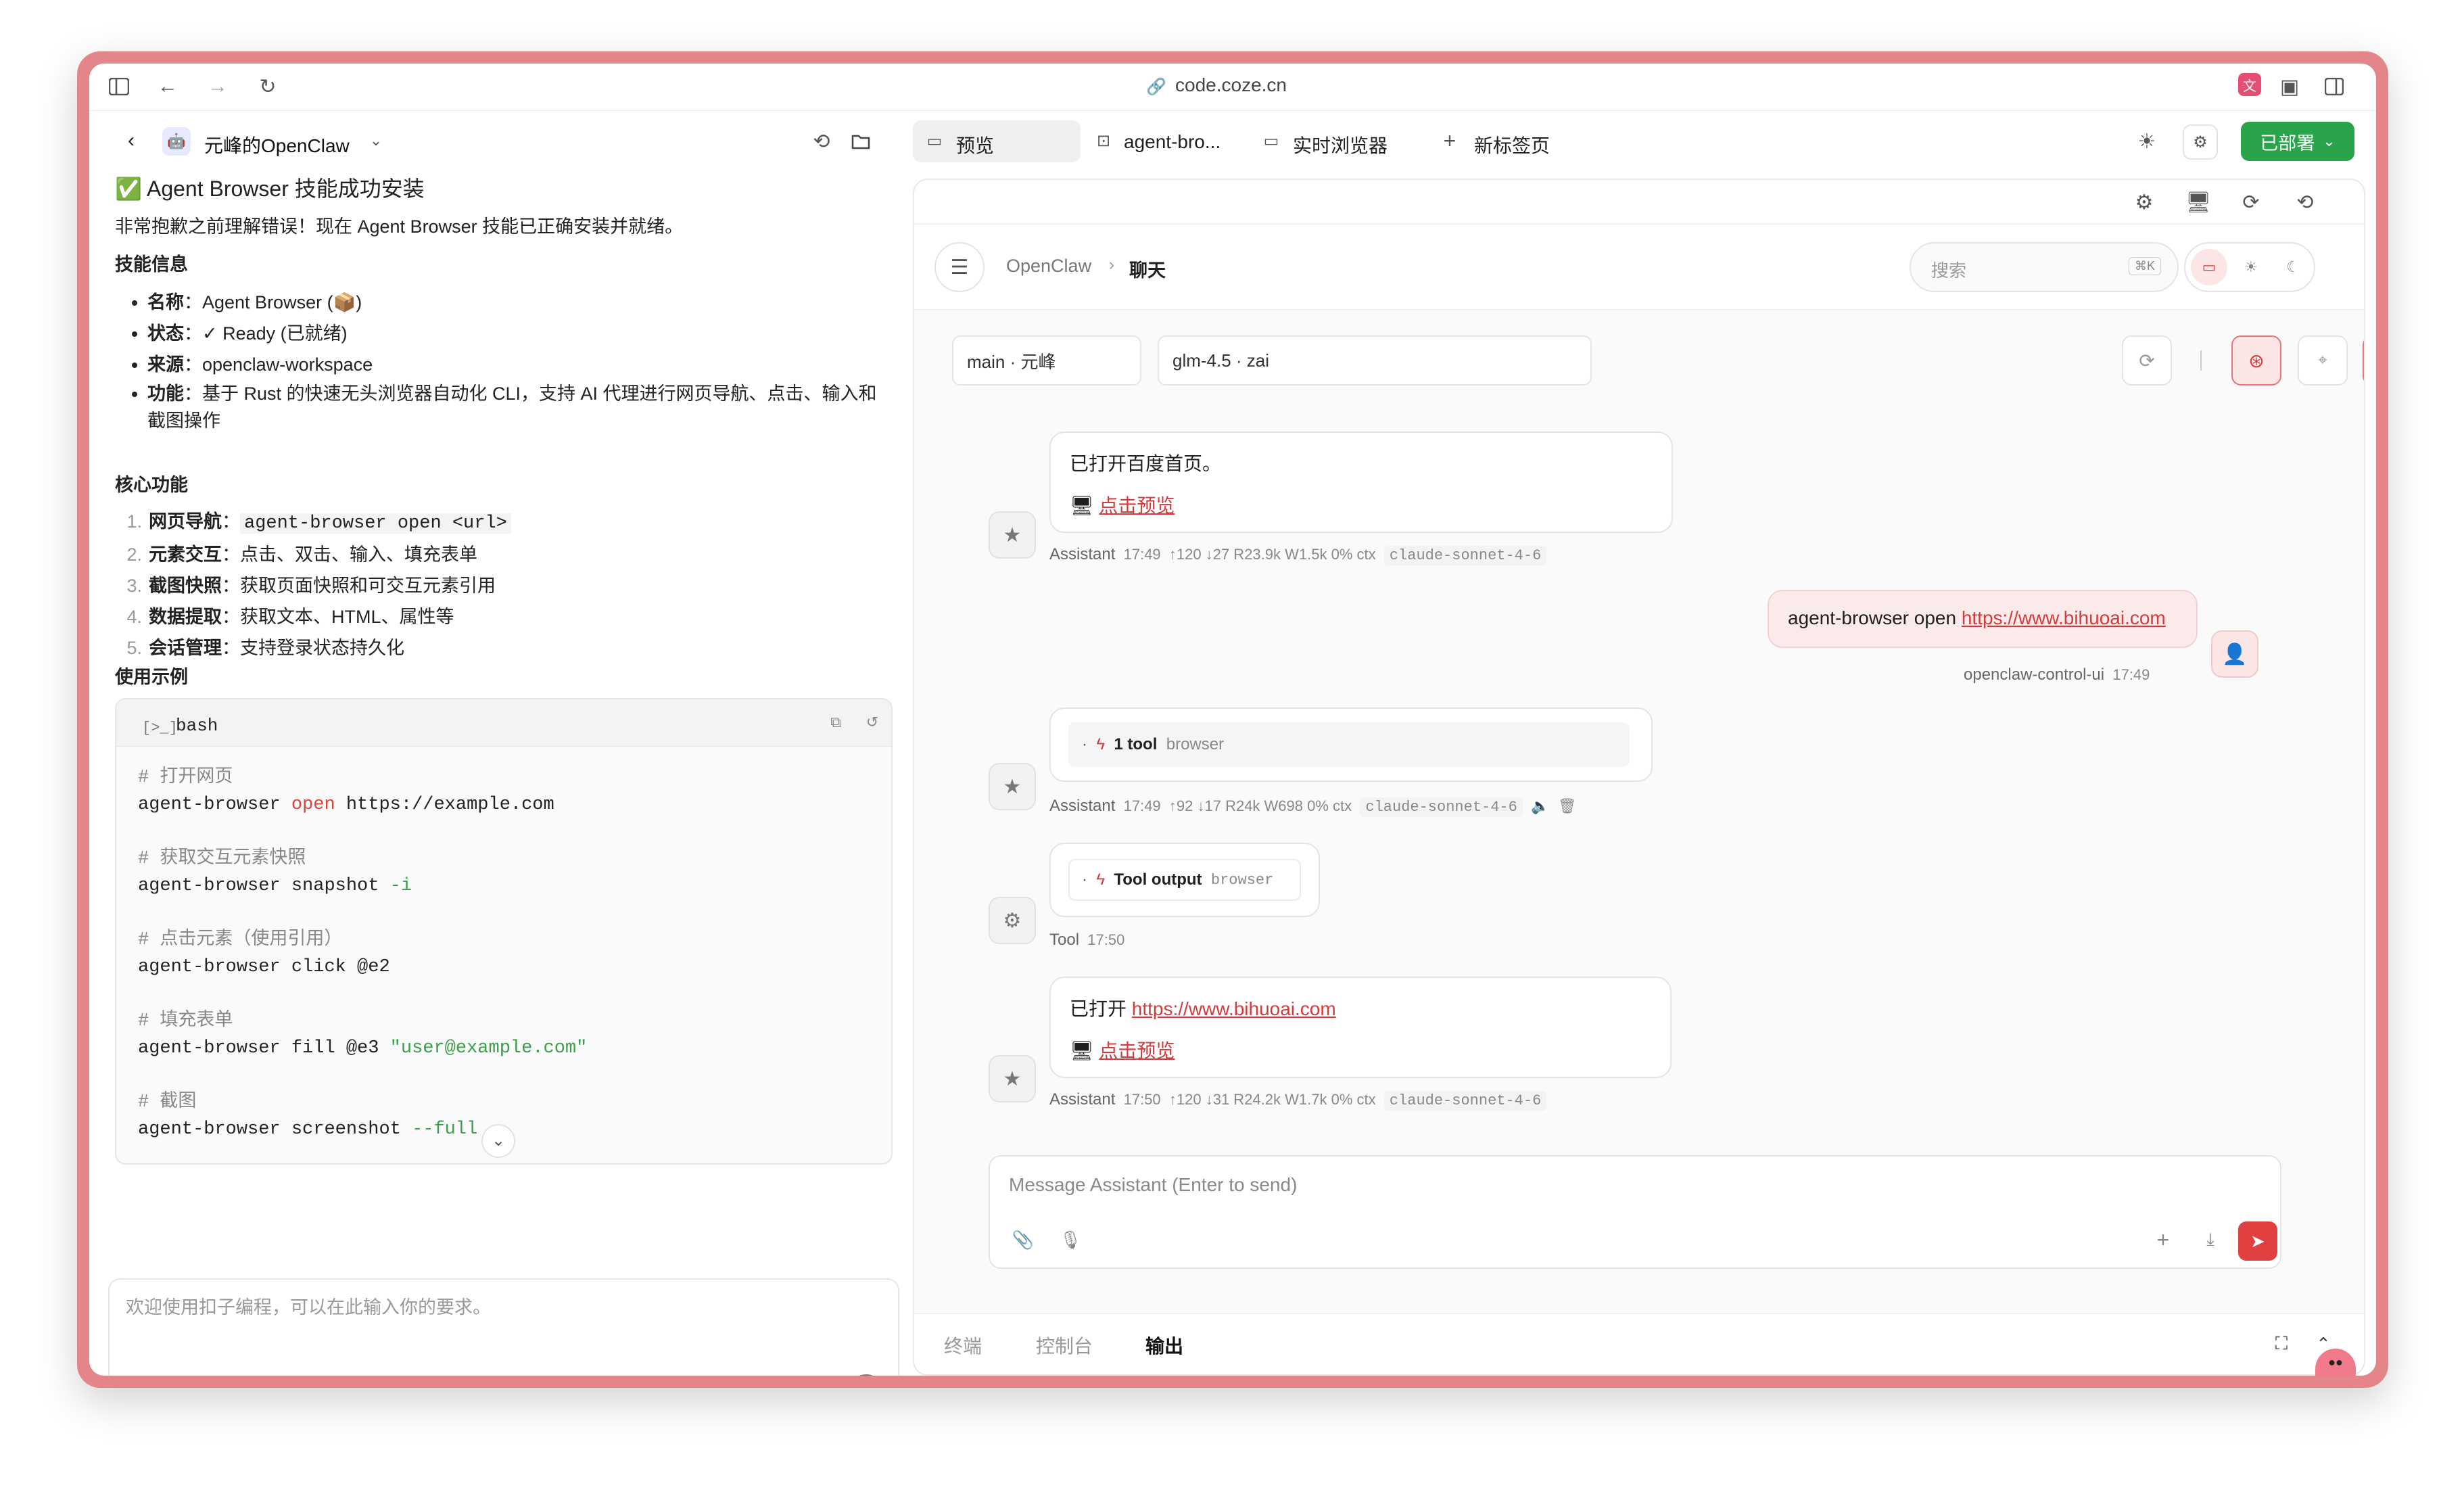 This screenshot has width=2464, height=1492. I want to click on message-heading: ✅ Agent Browser 技能成功安装, so click(270, 189).